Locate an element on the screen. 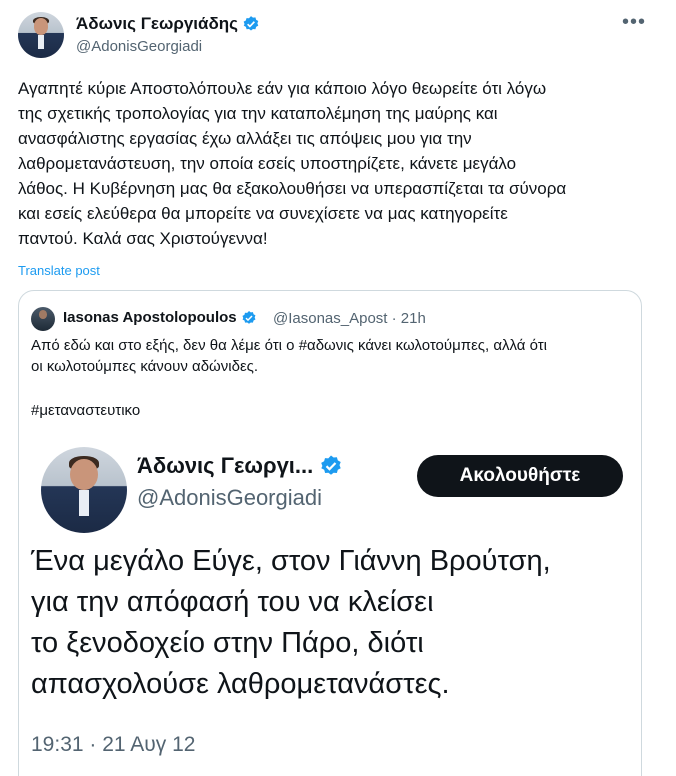 Image resolution: width=676 pixels, height=776 pixels. follow-button: Ακολουθήστε is located at coordinates (520, 476).